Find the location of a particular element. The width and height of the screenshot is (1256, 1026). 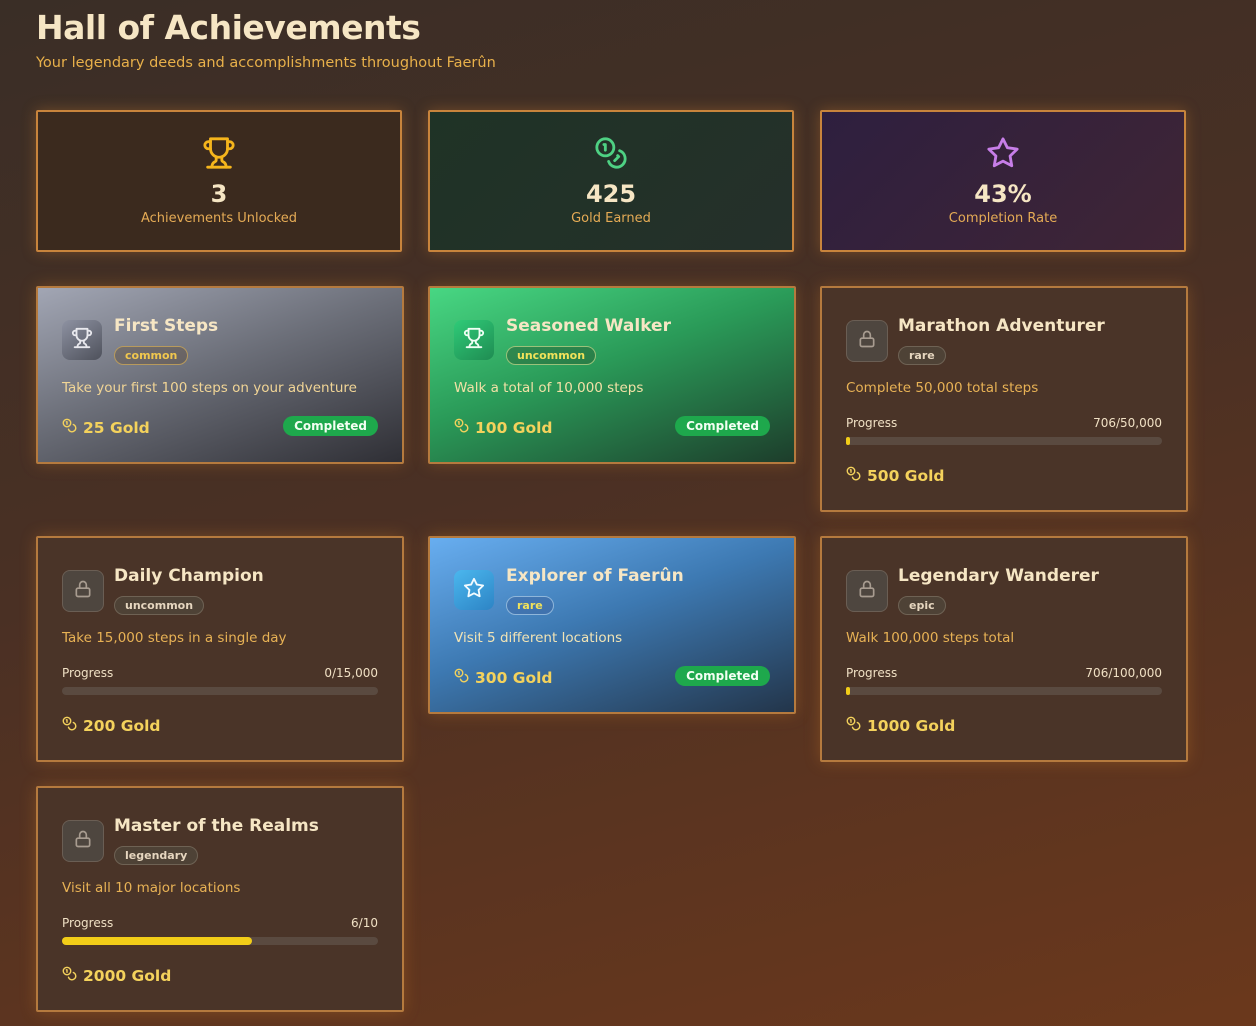

stat-label: Achievements Unlocked is located at coordinates (219, 218).